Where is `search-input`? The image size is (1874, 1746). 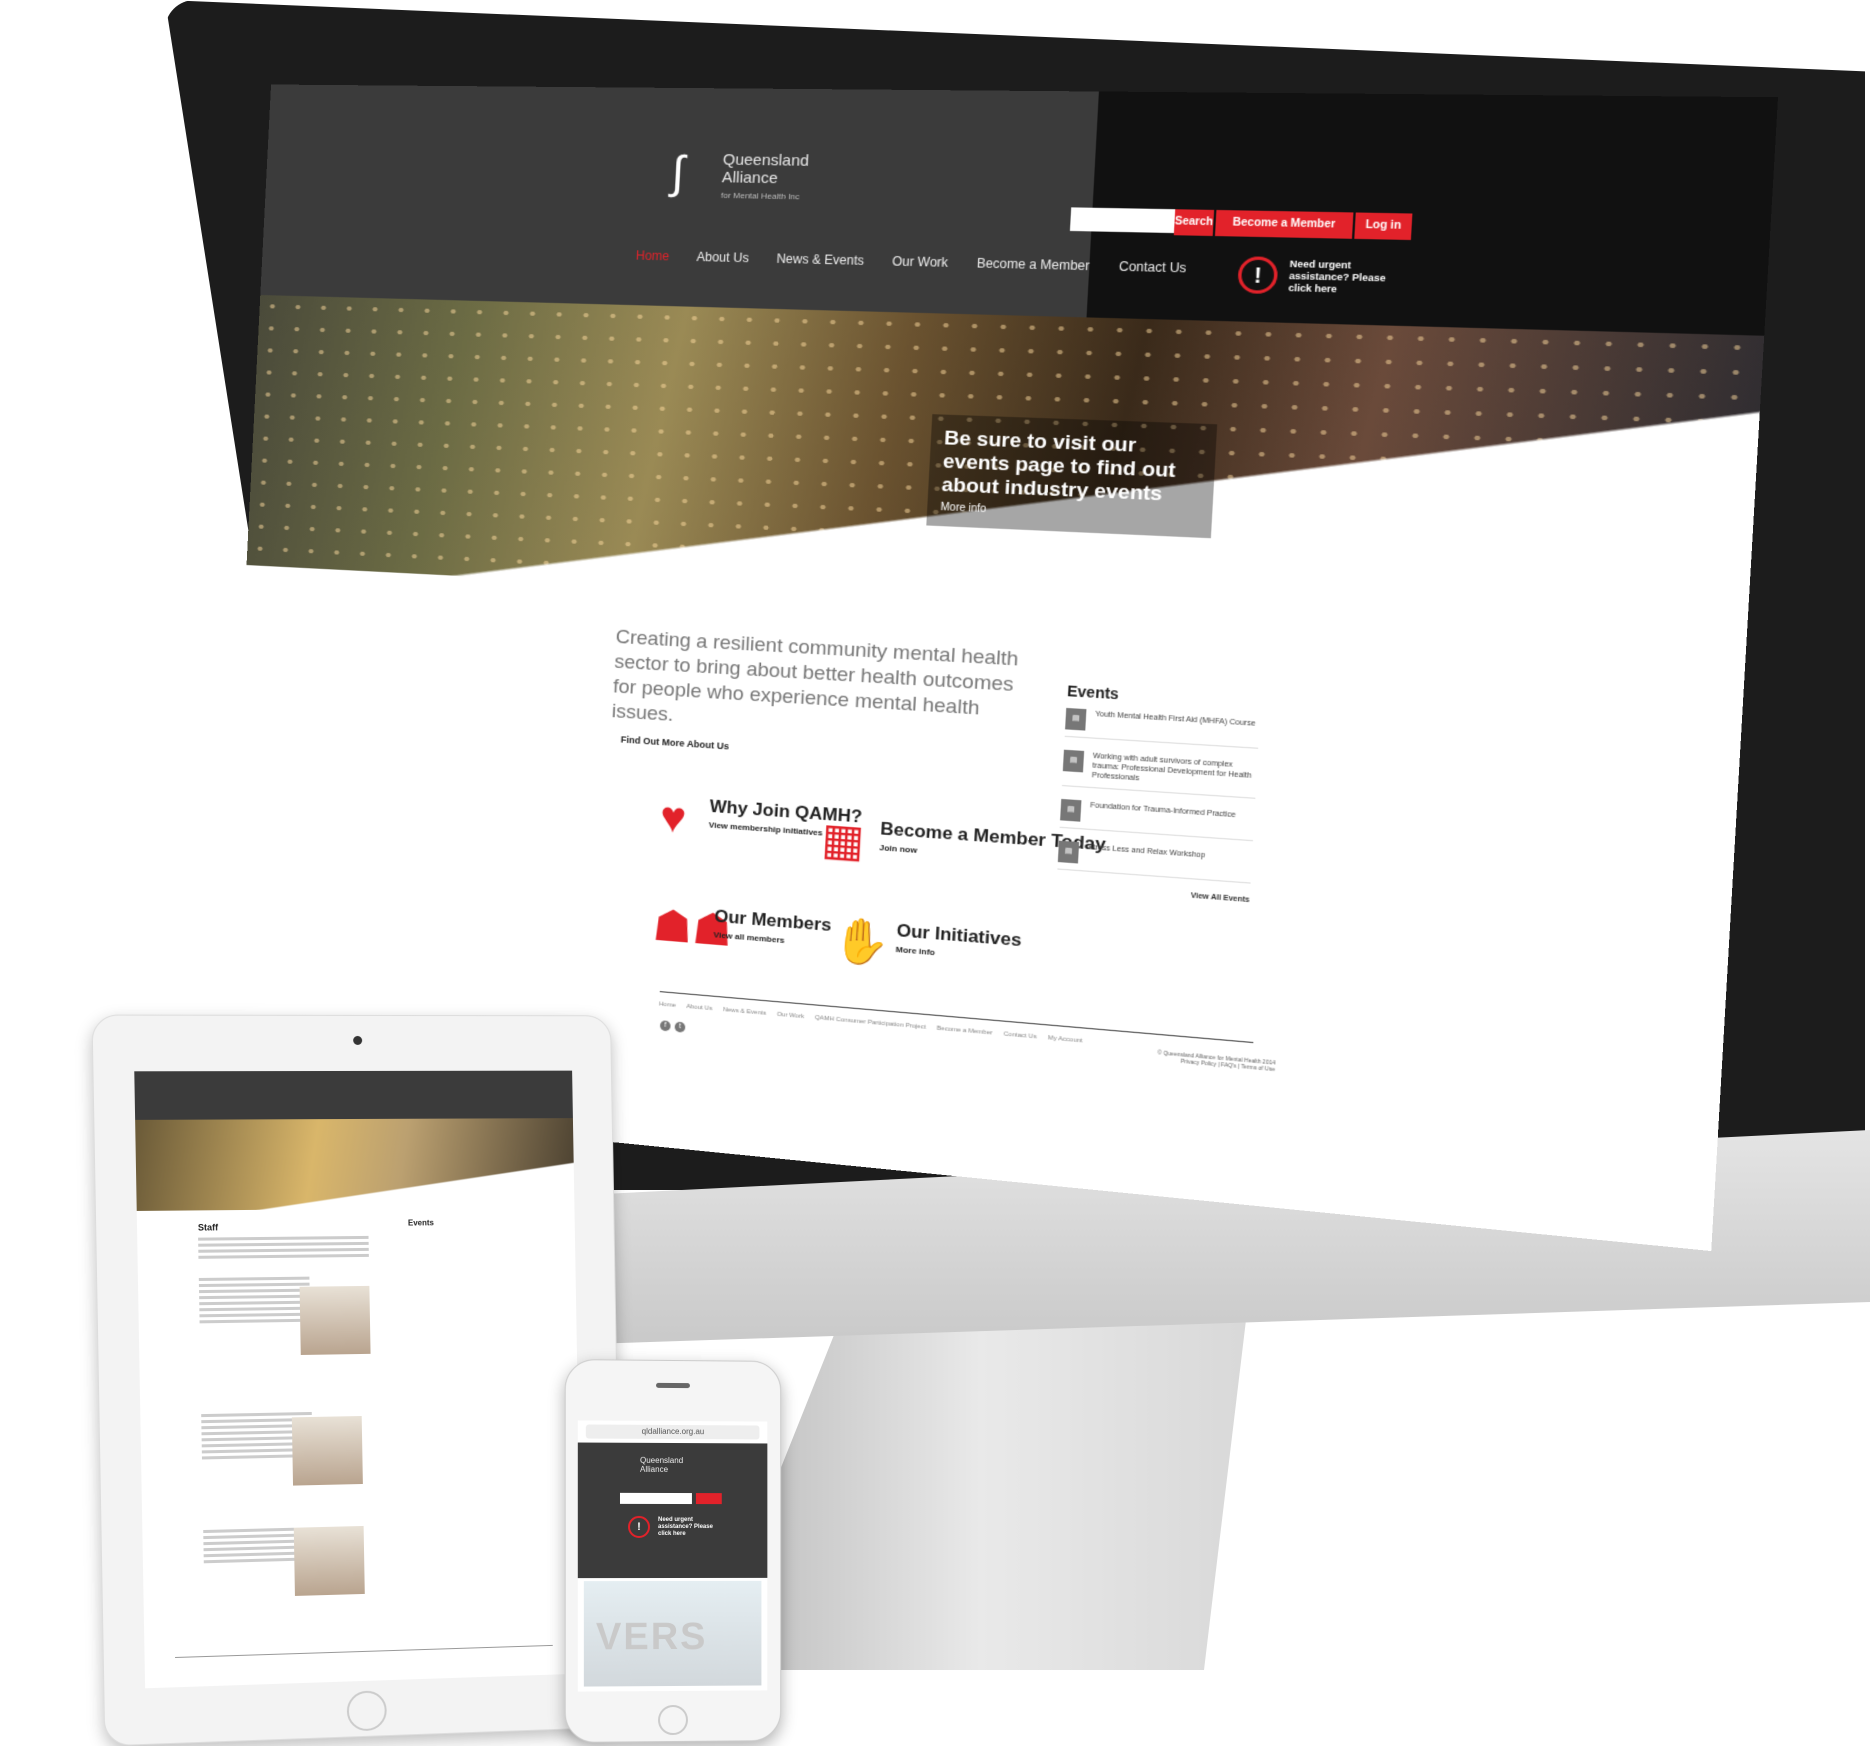
search-input is located at coordinates (1126, 220).